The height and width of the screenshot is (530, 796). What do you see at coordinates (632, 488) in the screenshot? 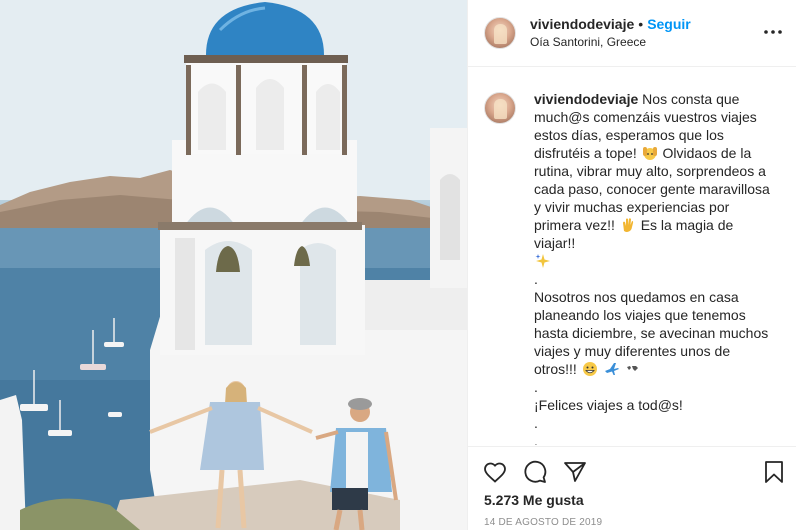
I see `post-actions: 5.273 Me gusta 14 DE AGOSTO DE 2019` at bounding box center [632, 488].